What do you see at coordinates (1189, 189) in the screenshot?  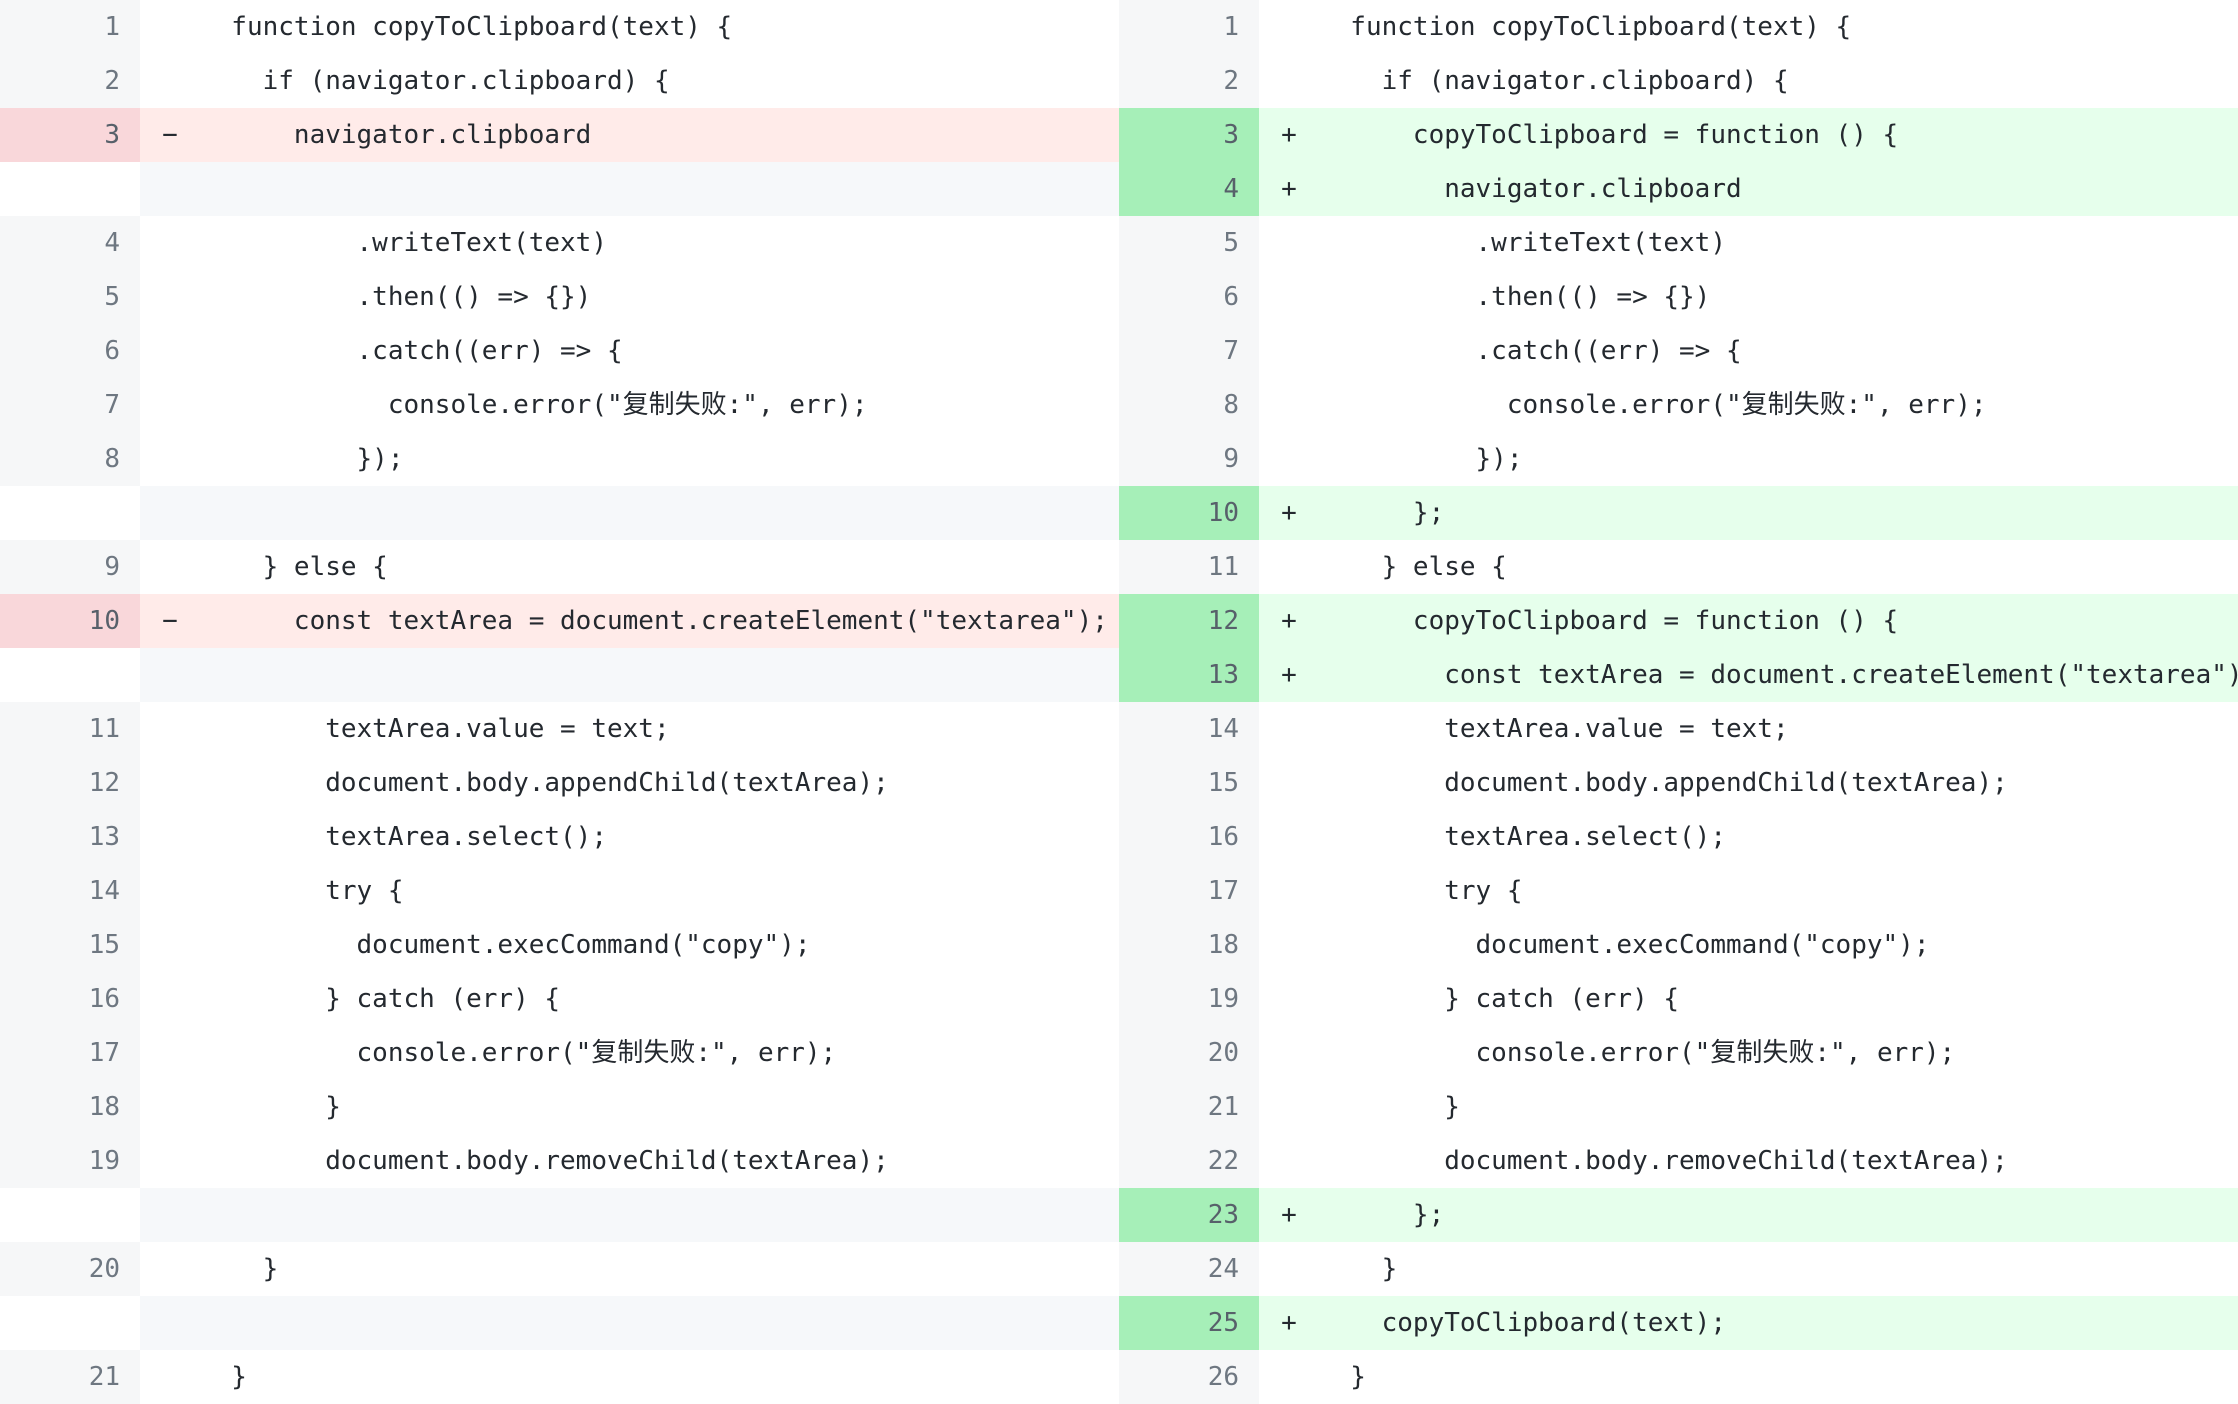 I see `line-number: 4` at bounding box center [1189, 189].